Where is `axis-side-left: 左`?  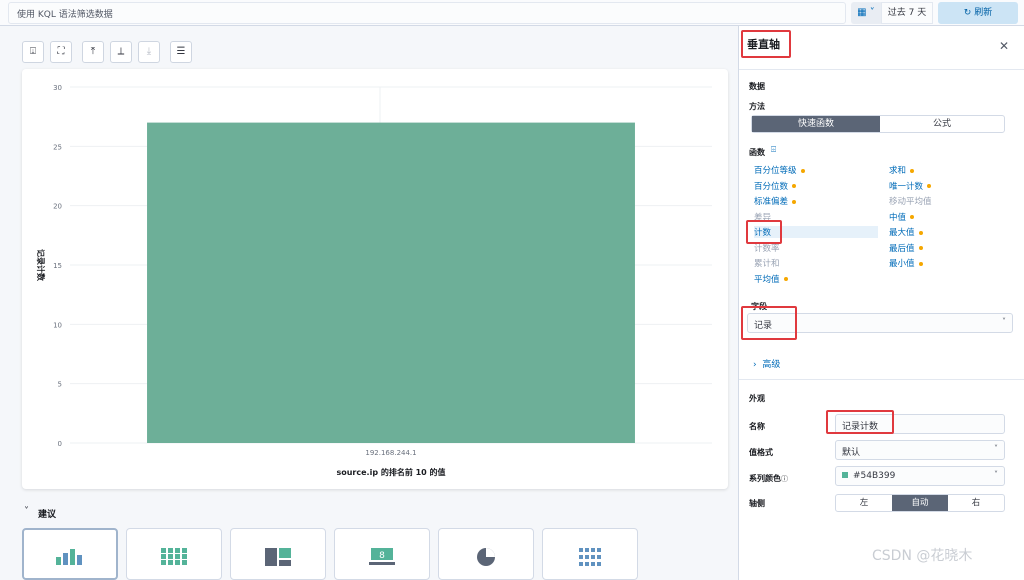
axis-side-left: 左 is located at coordinates (864, 503).